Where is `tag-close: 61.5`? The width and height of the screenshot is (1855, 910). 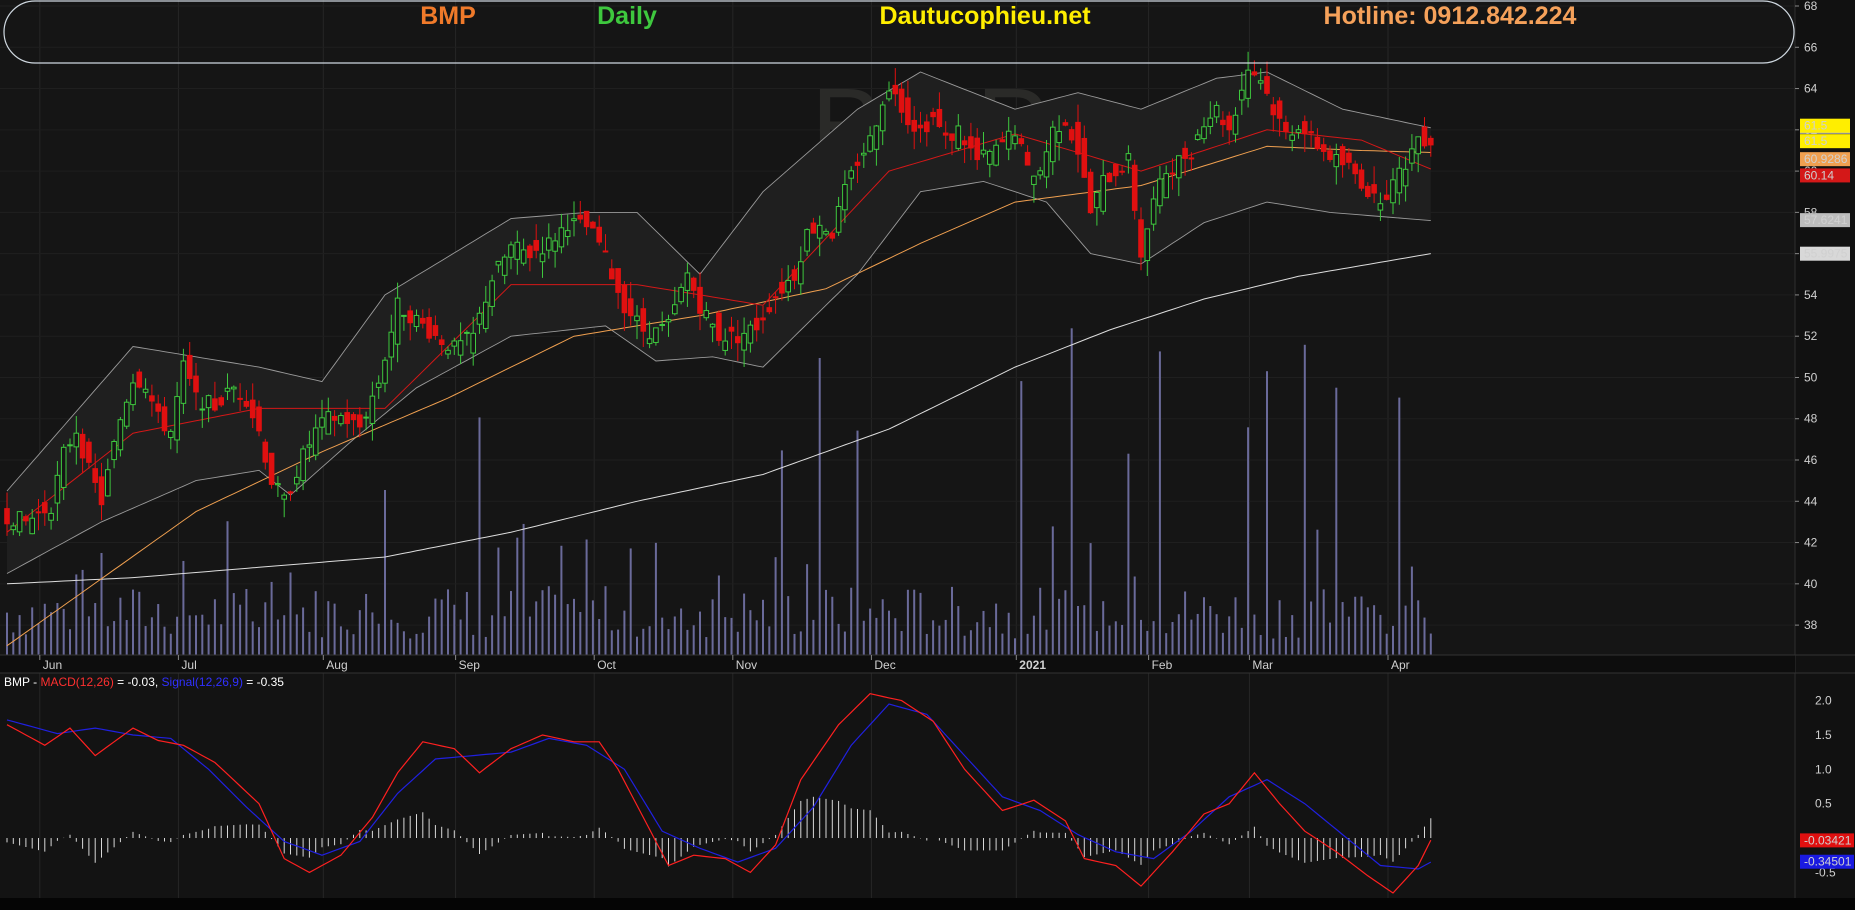
tag-close: 61.5 is located at coordinates (1816, 126).